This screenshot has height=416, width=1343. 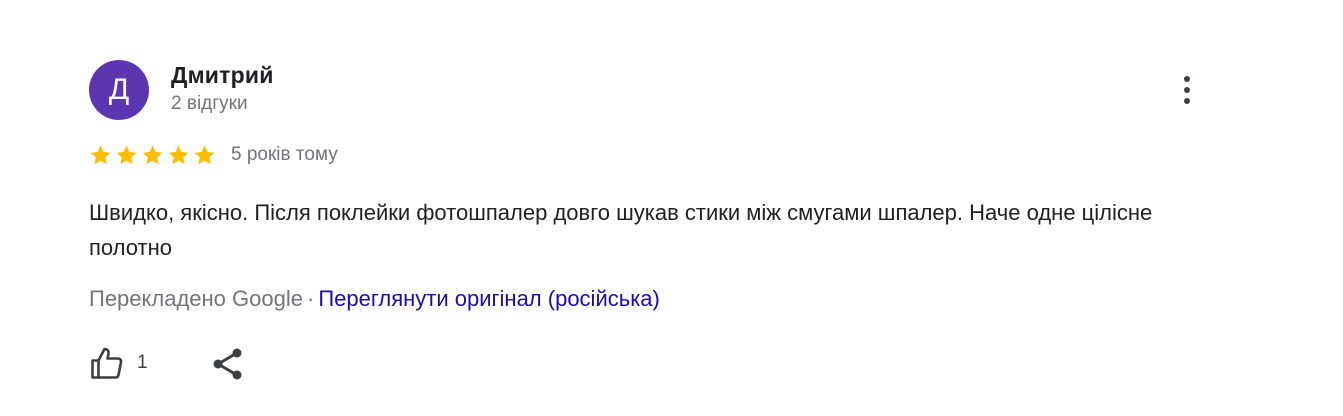 What do you see at coordinates (222, 75) in the screenshot?
I see `reviewer-name: Дмитрий` at bounding box center [222, 75].